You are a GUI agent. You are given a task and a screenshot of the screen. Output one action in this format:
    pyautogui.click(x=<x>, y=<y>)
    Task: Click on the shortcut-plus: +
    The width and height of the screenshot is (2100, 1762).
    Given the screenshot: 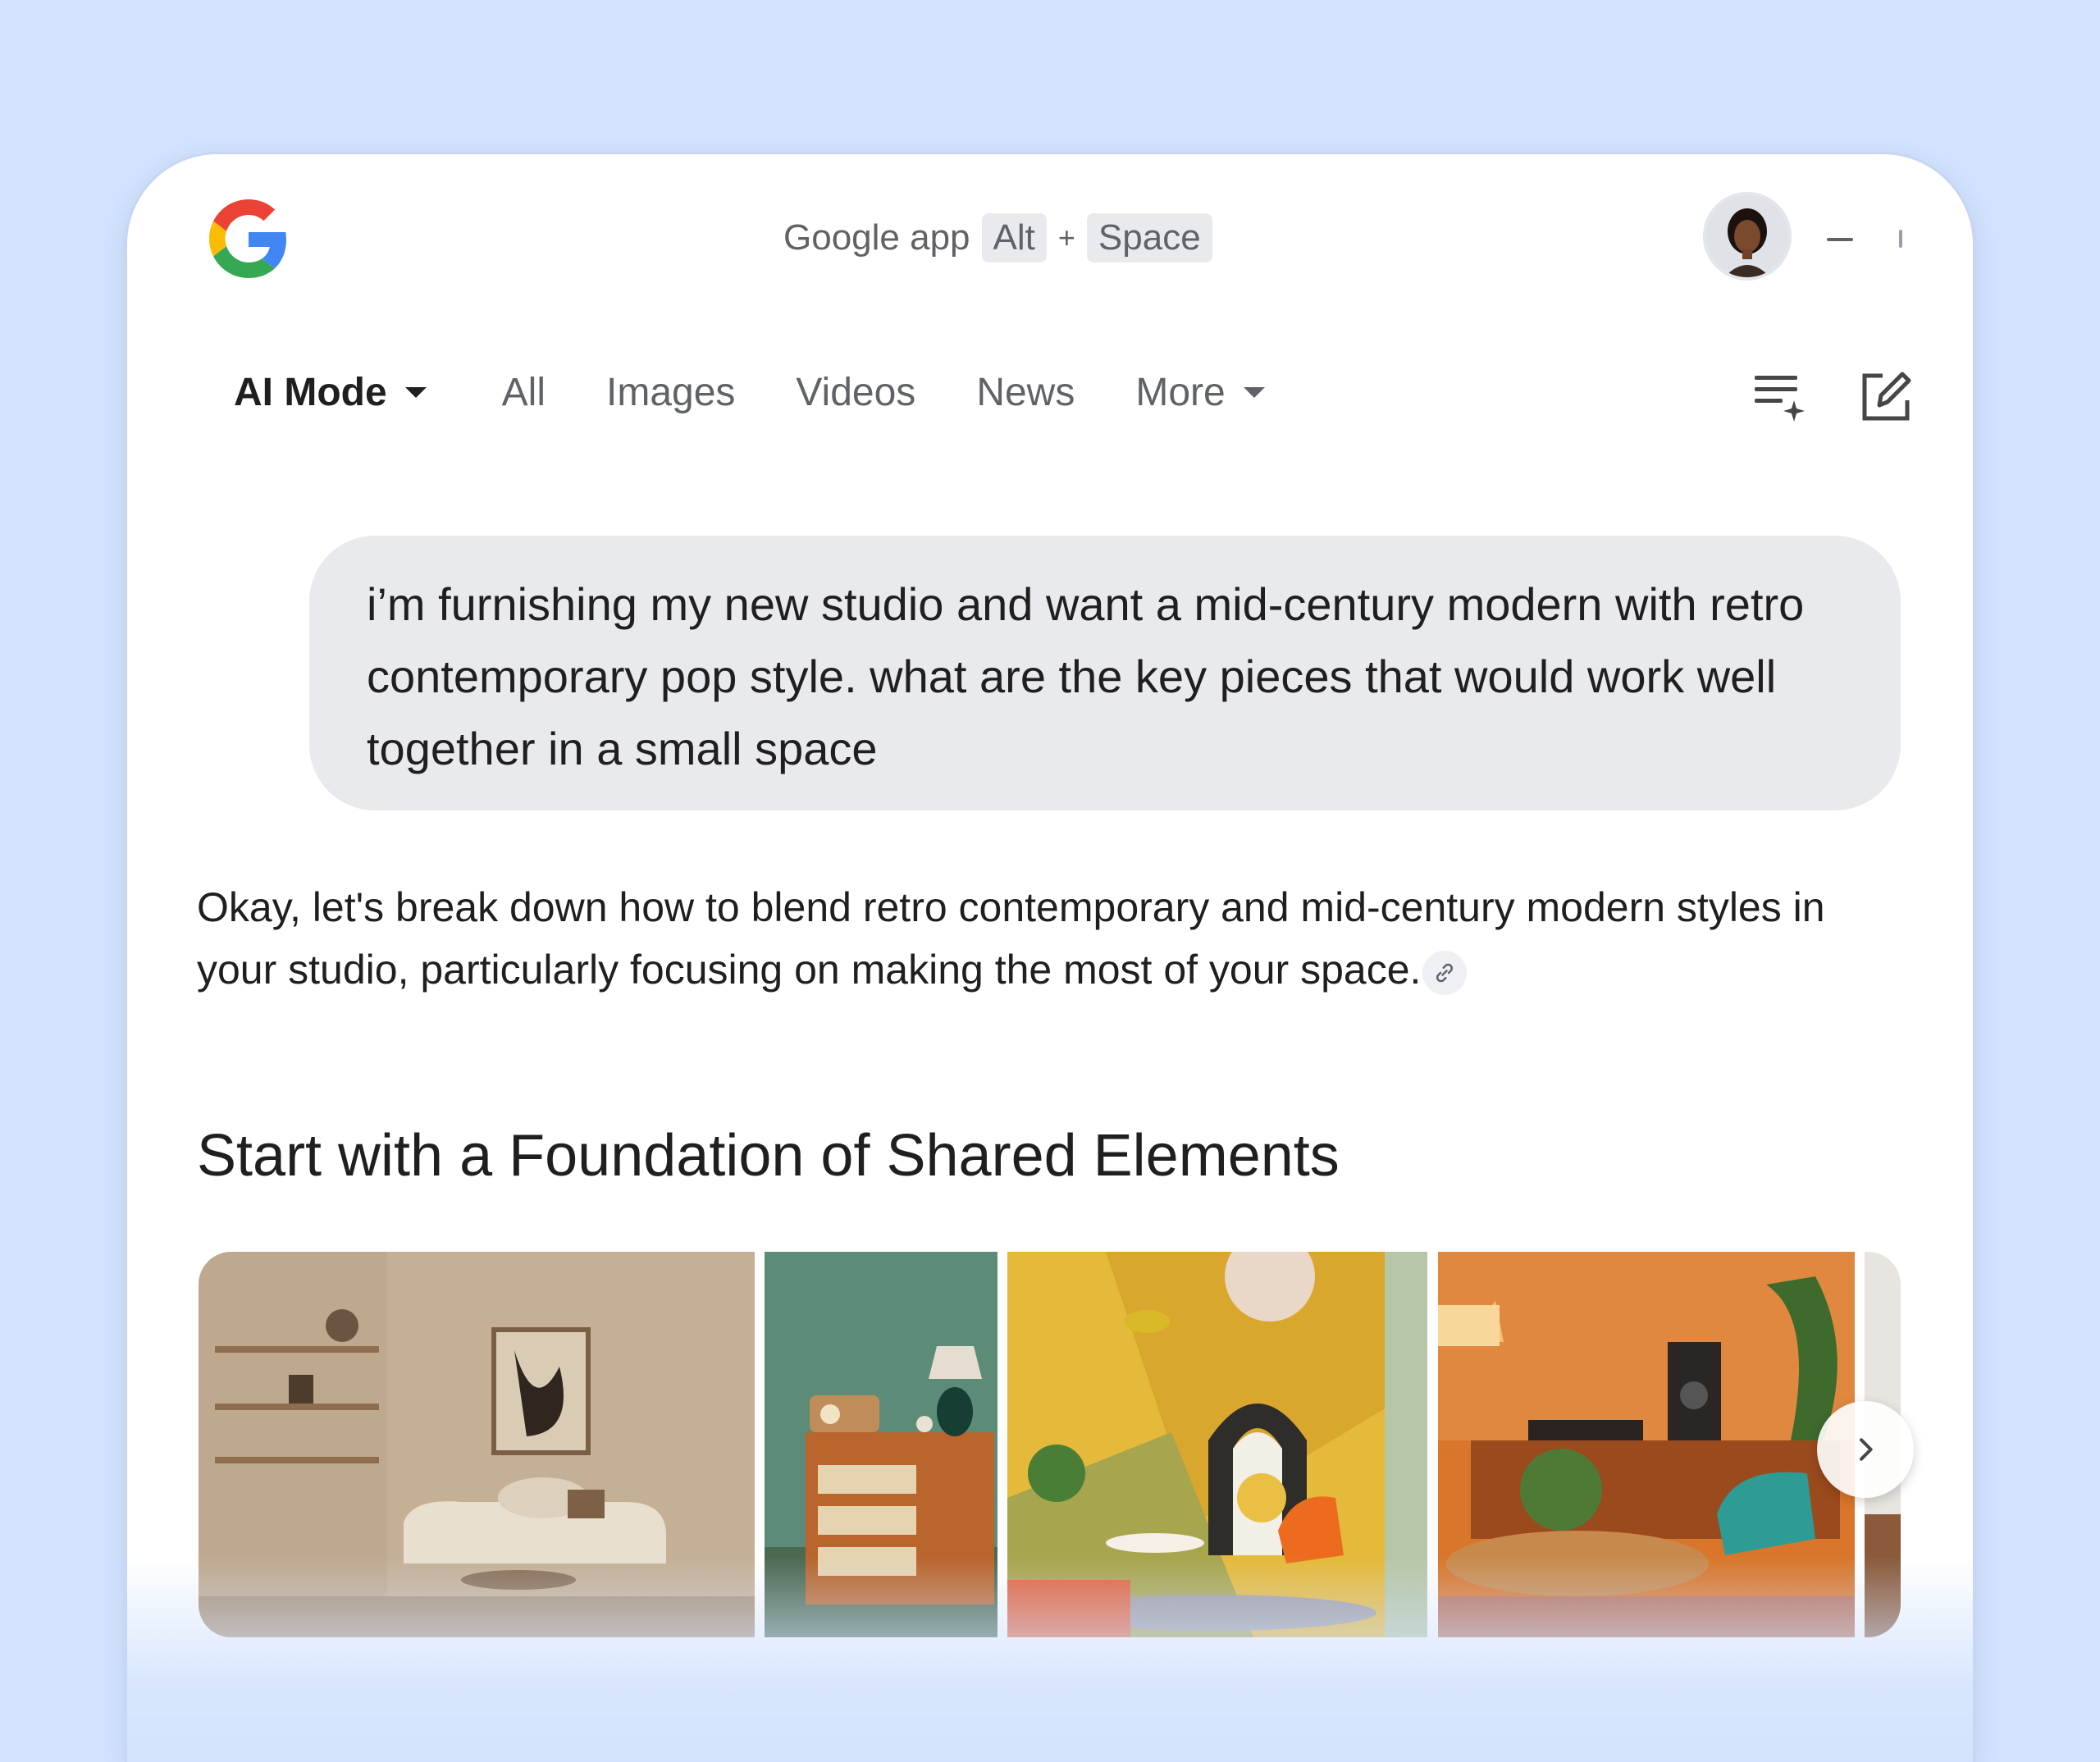 What is the action you would take?
    pyautogui.click(x=1066, y=237)
    